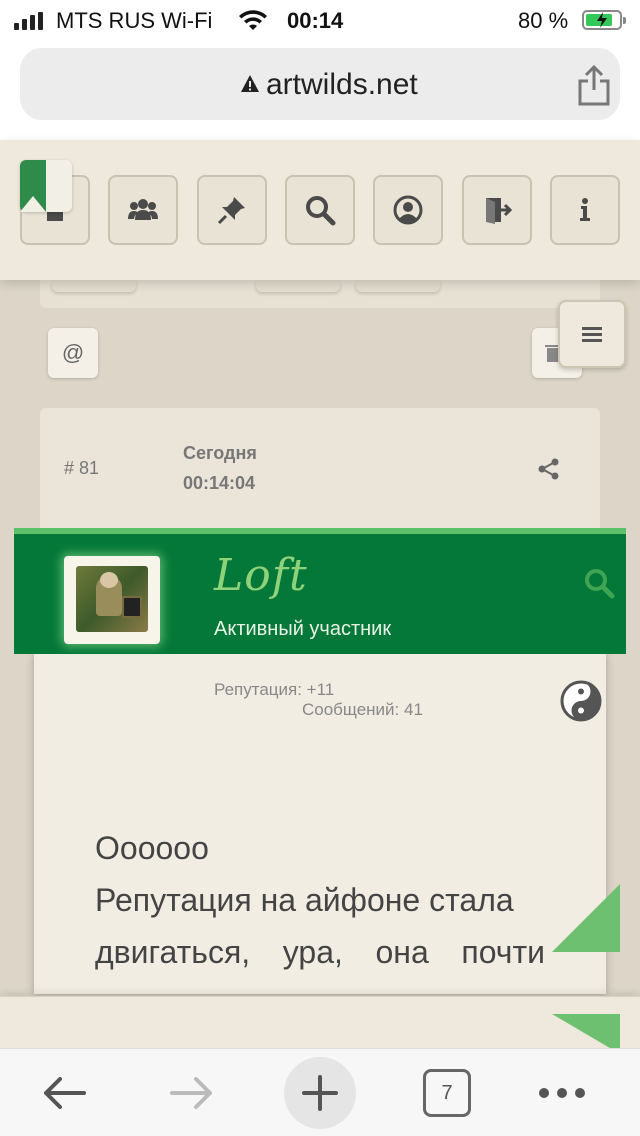 The height and width of the screenshot is (1136, 640). Describe the element at coordinates (274, 689) in the screenshot. I see `author-reputation: Репутация: +11` at that location.